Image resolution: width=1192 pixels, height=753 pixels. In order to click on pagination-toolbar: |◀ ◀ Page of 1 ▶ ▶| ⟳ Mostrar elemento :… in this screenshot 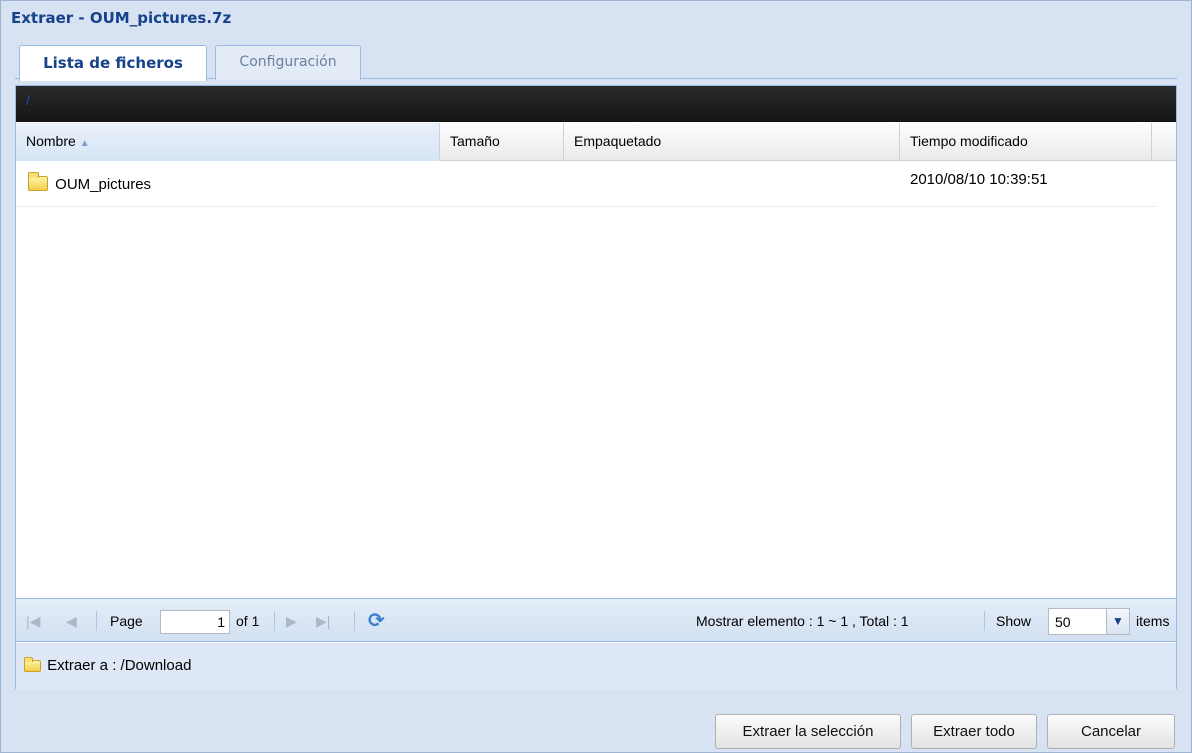, I will do `click(596, 620)`.